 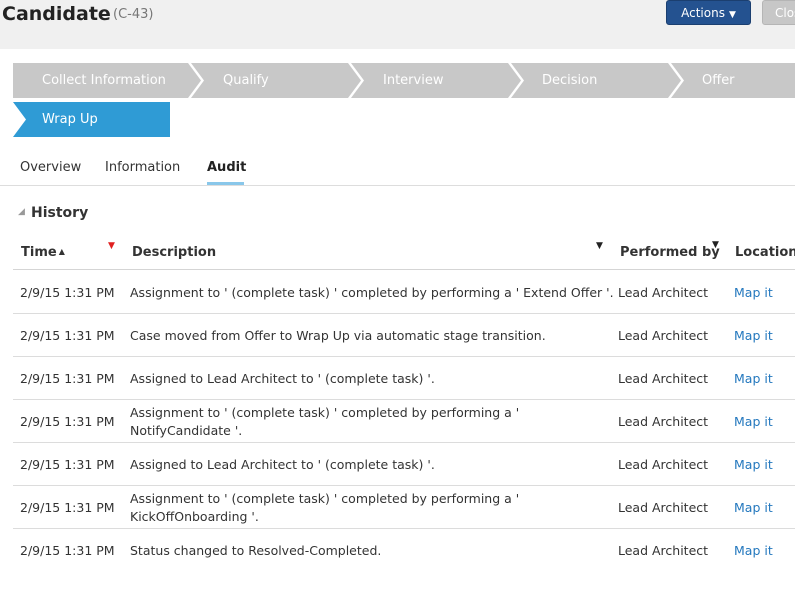 I want to click on stage-wrap-up: Wrap Up, so click(x=91, y=119).